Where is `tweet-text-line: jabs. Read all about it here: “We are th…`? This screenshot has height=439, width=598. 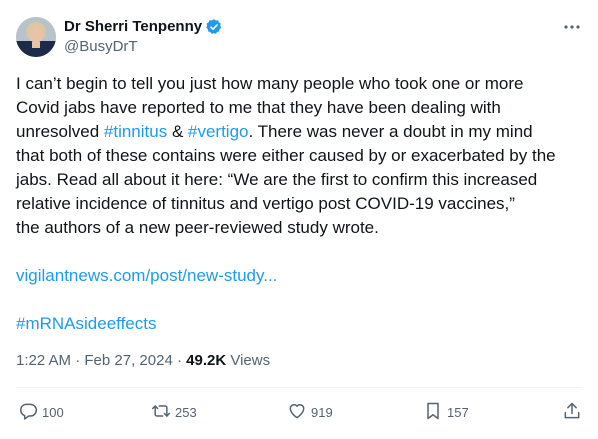
tweet-text-line: jabs. Read all about it here: “We are th… is located at coordinates (299, 180).